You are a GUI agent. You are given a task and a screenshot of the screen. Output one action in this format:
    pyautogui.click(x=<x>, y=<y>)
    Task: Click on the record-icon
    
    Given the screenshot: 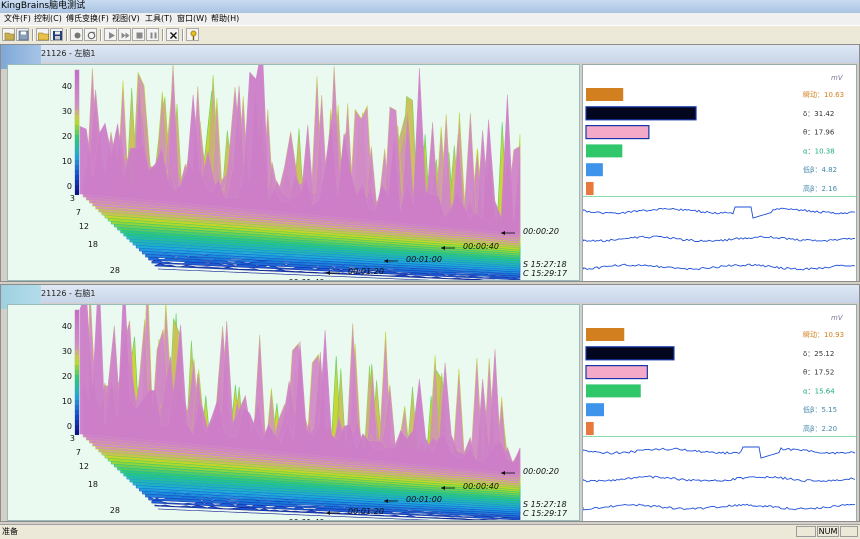 What is the action you would take?
    pyautogui.click(x=76, y=34)
    